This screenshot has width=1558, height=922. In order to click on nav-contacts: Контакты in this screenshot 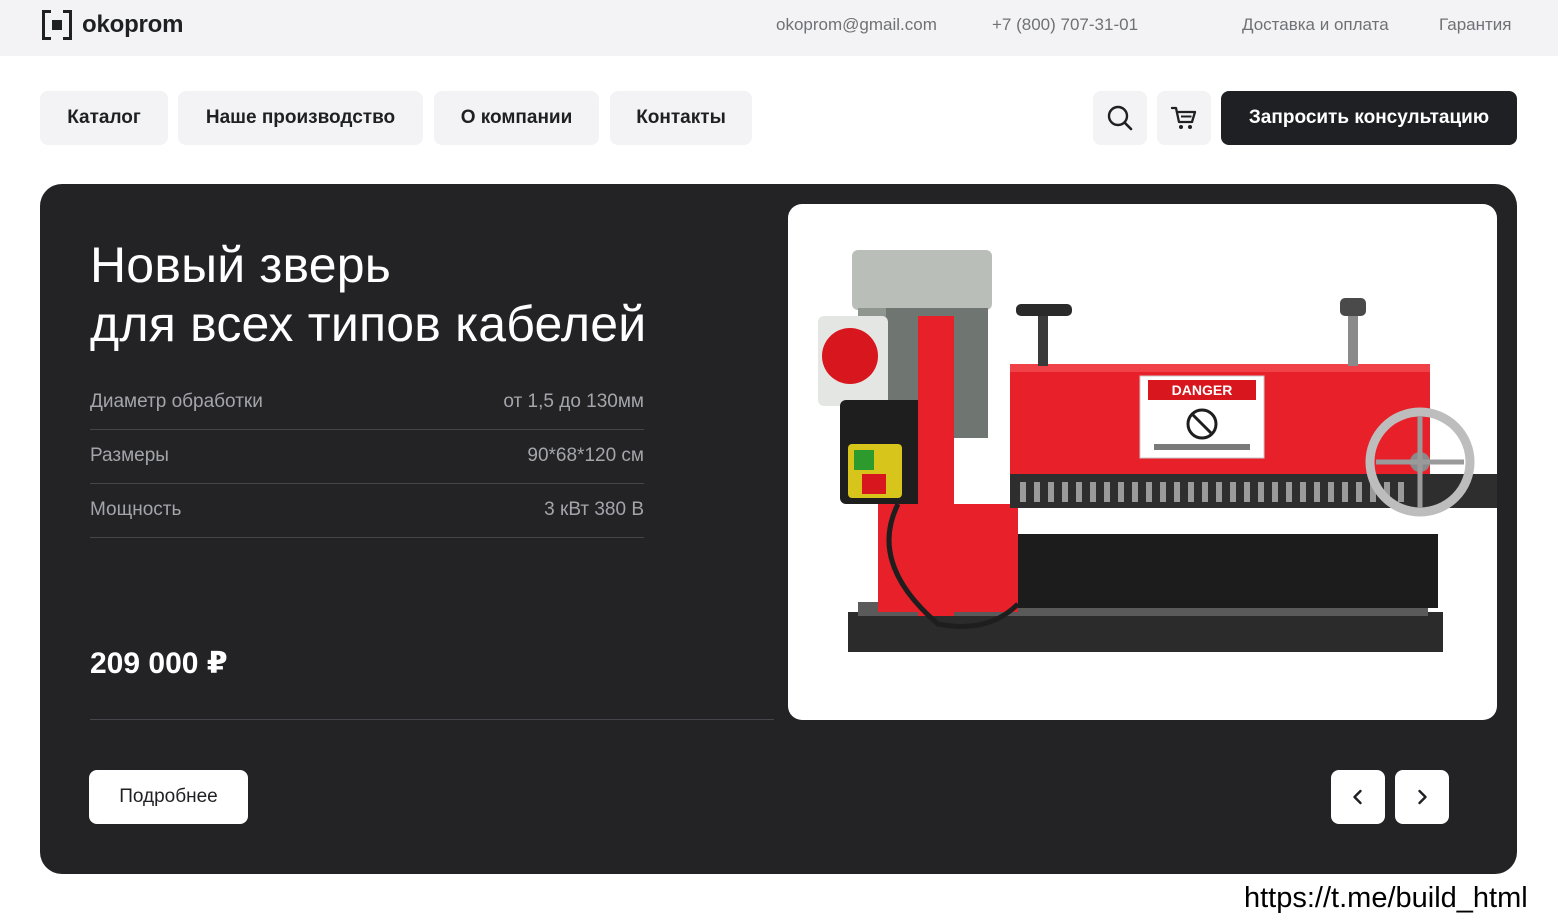, I will do `click(681, 118)`.